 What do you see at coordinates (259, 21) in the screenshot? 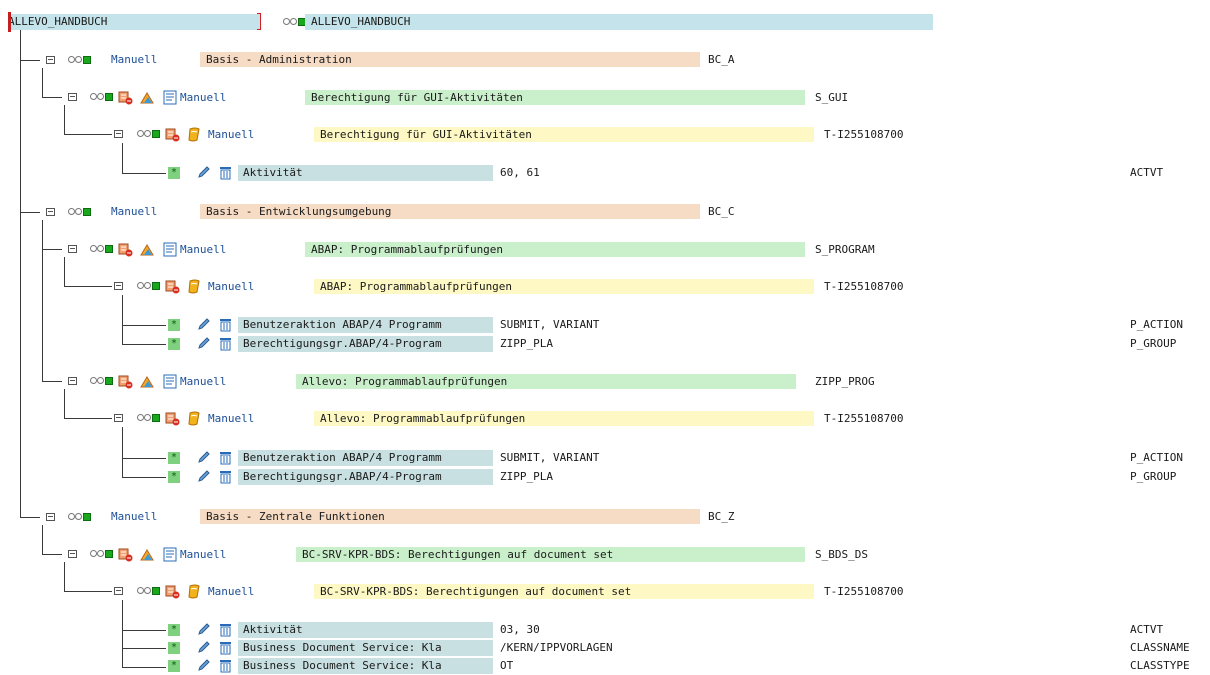
I see `cursor-bracket` at bounding box center [259, 21].